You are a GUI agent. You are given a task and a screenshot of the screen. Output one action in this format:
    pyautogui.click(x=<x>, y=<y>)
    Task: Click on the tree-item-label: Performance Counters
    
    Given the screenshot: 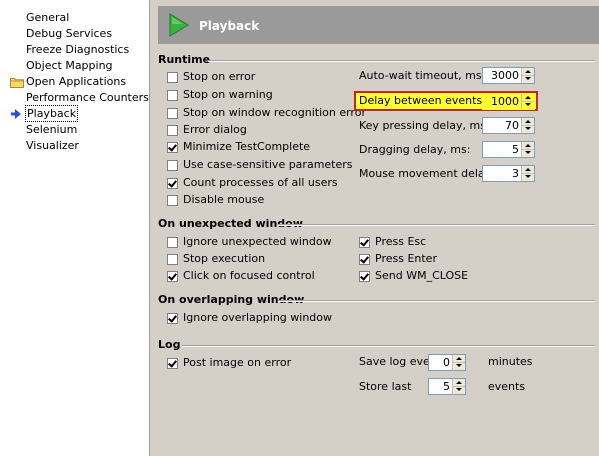 What is the action you would take?
    pyautogui.click(x=87, y=97)
    